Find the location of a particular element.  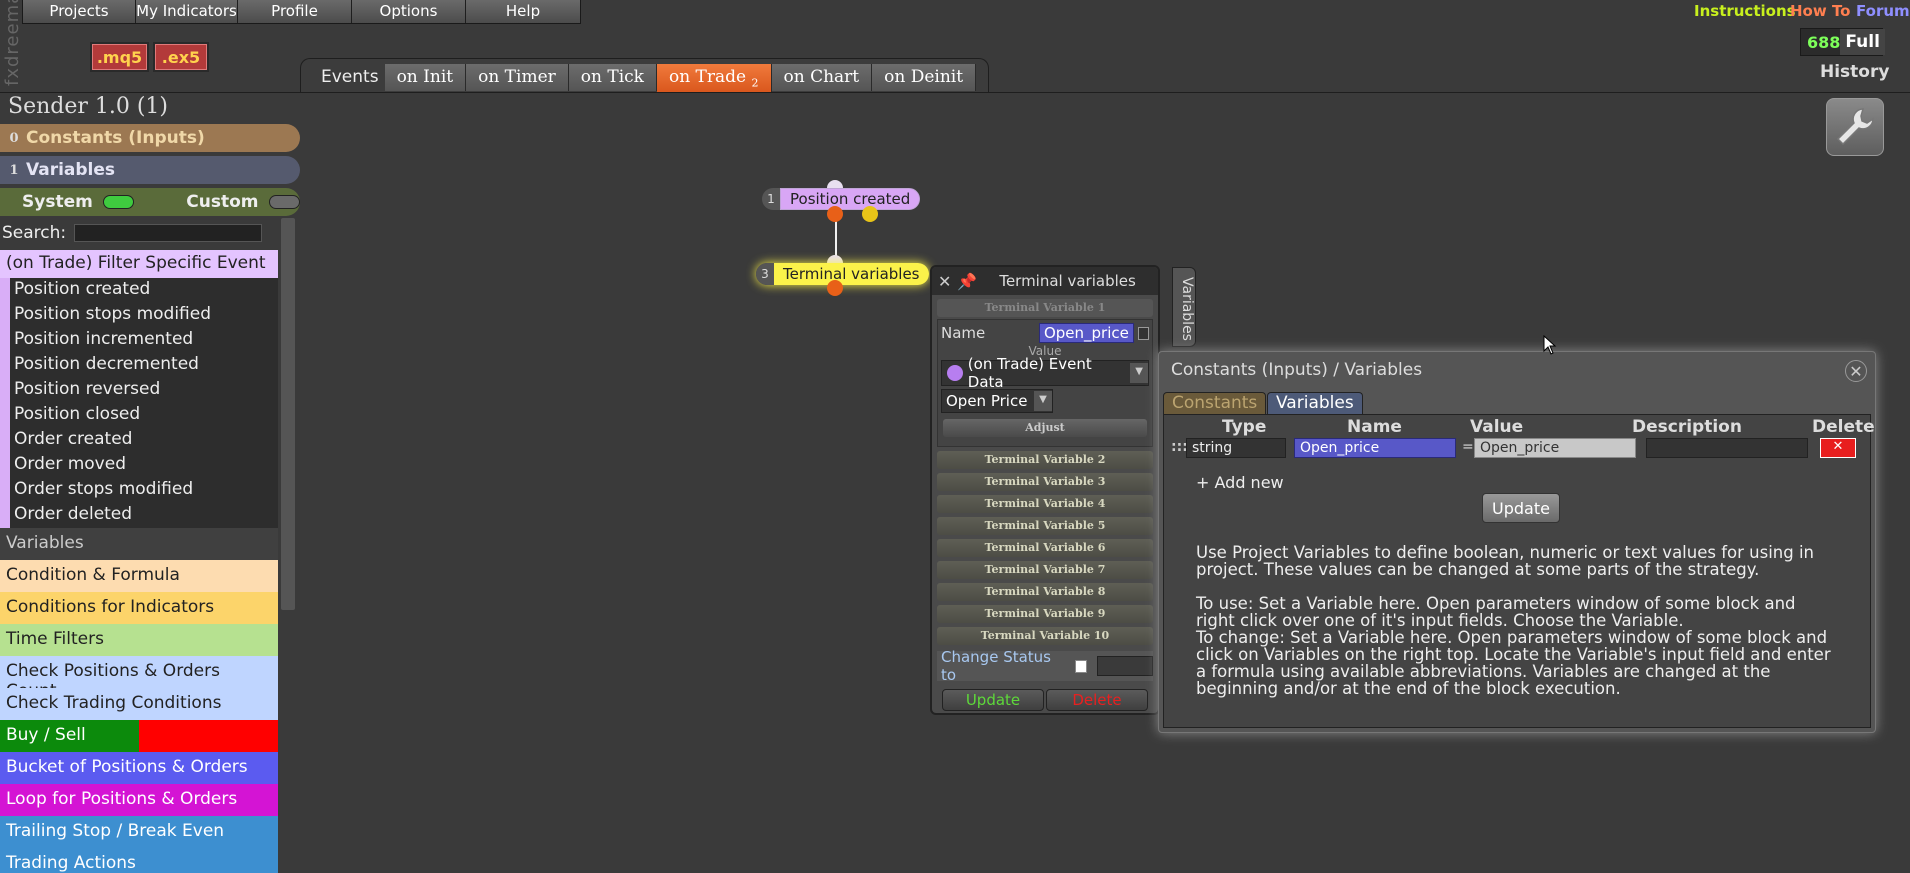

field-select: Open Price ▼ is located at coordinates (997, 401).